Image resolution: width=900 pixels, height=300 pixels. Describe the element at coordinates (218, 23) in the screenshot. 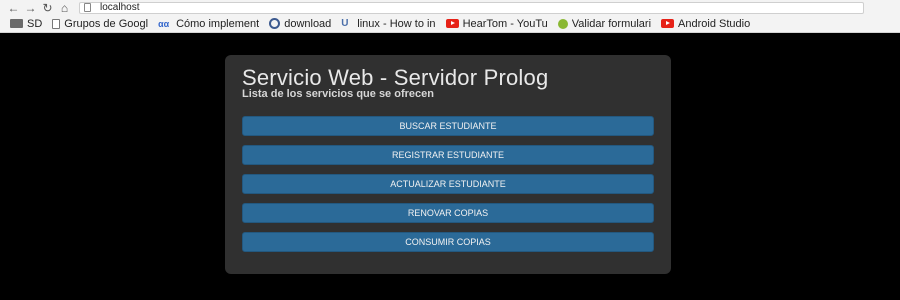

I see `bookmark-label: Cómo implement` at that location.